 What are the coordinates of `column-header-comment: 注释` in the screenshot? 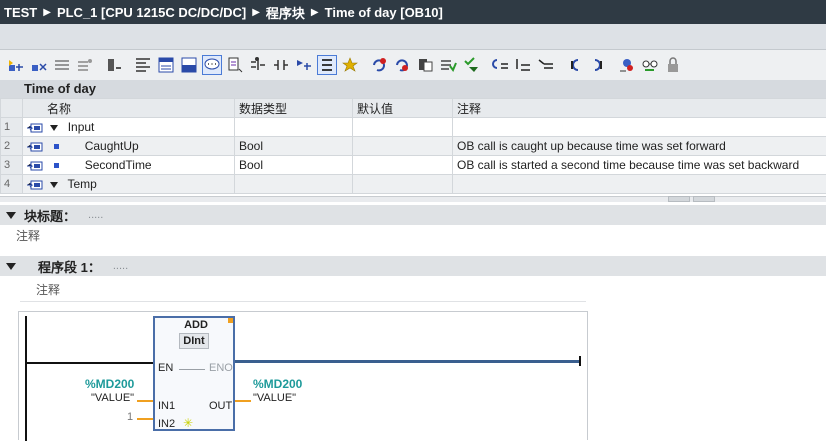 It's located at (639, 108).